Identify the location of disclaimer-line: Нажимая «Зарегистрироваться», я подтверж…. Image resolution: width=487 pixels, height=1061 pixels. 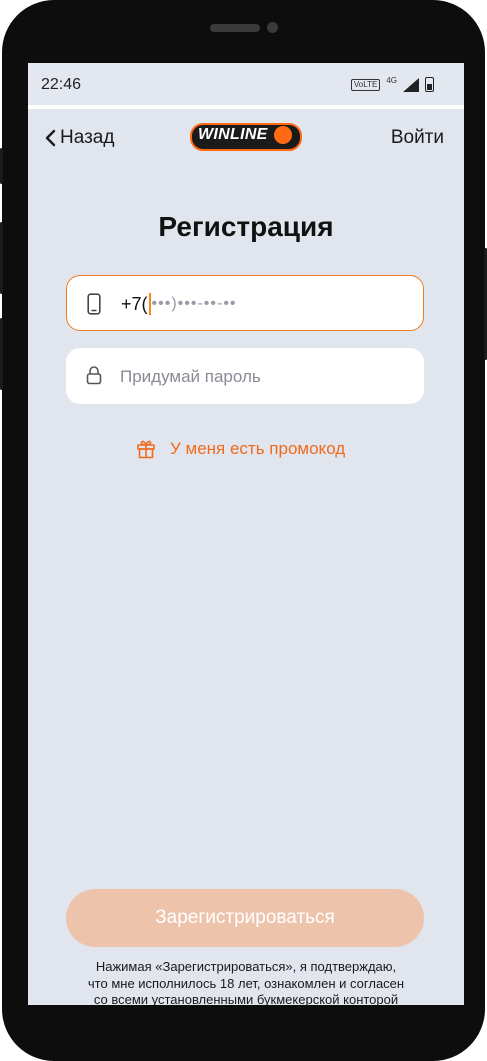
(246, 966).